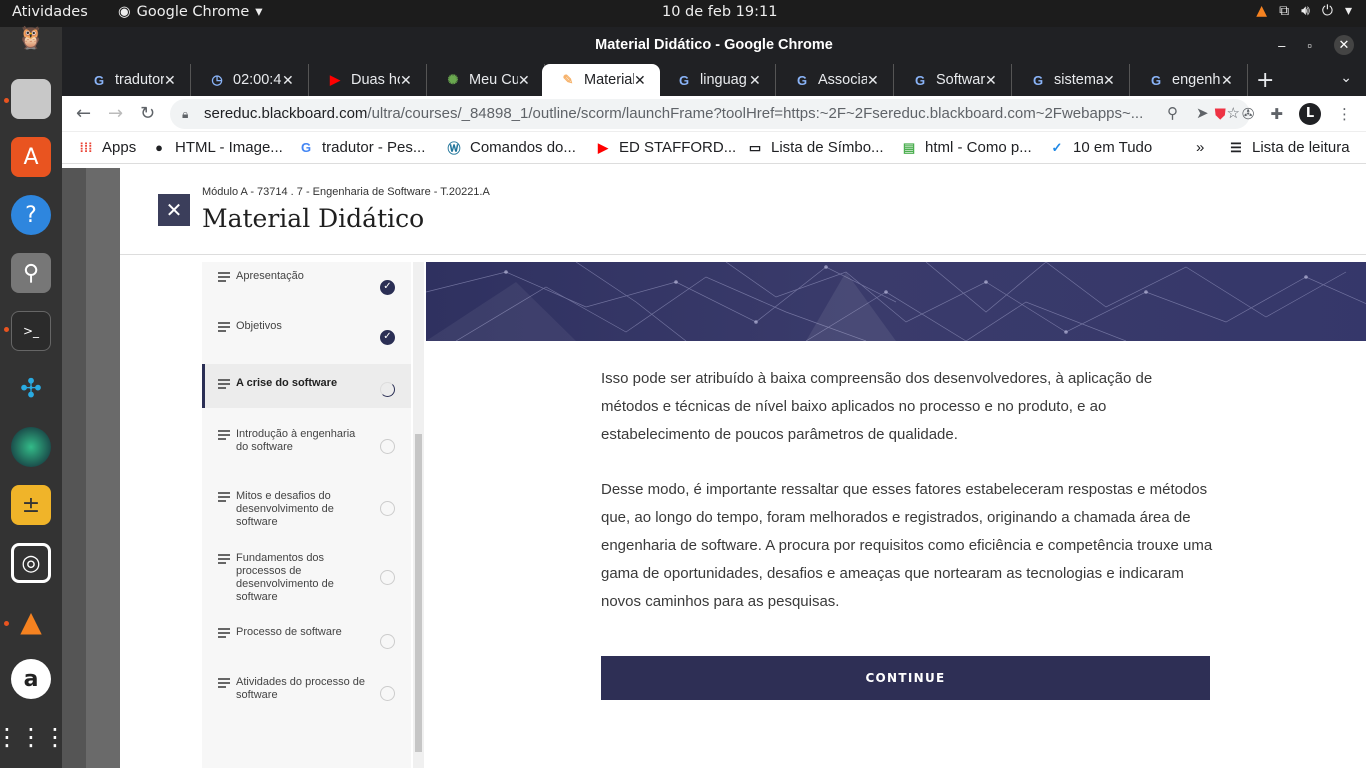  Describe the element at coordinates (1101, 147) in the screenshot. I see `bookmark-item: ✓ 10 em Tudo` at that location.